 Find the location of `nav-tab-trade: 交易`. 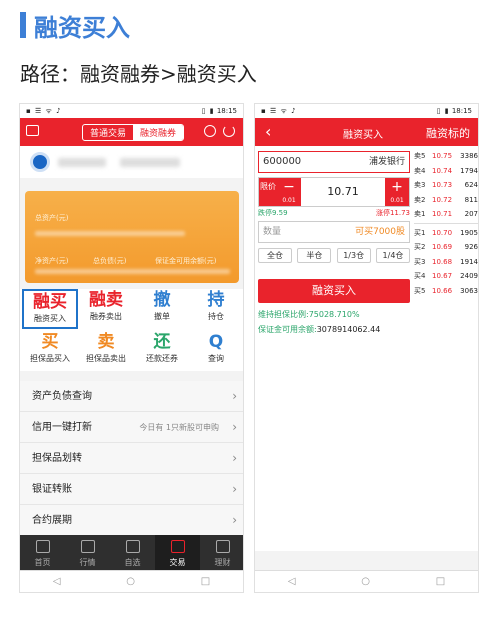

nav-tab-trade: 交易 is located at coordinates (177, 552).